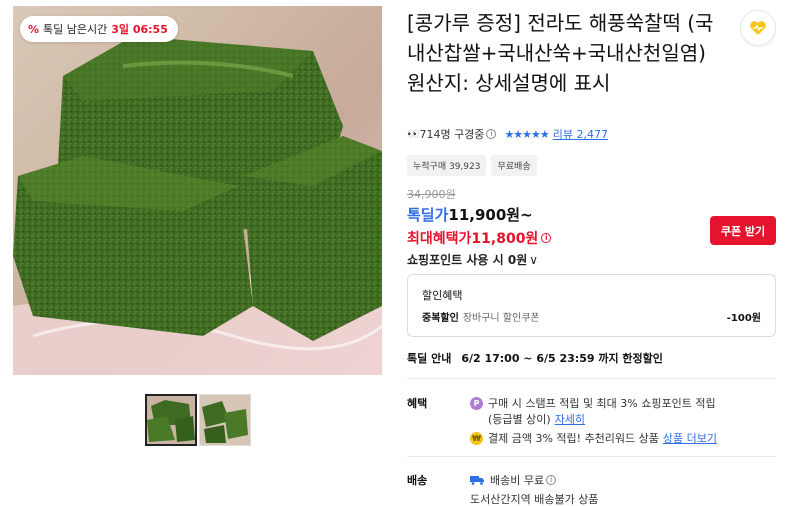 The height and width of the screenshot is (506, 800). I want to click on tag-total-purchases: 누적구매 39,923, so click(447, 165).